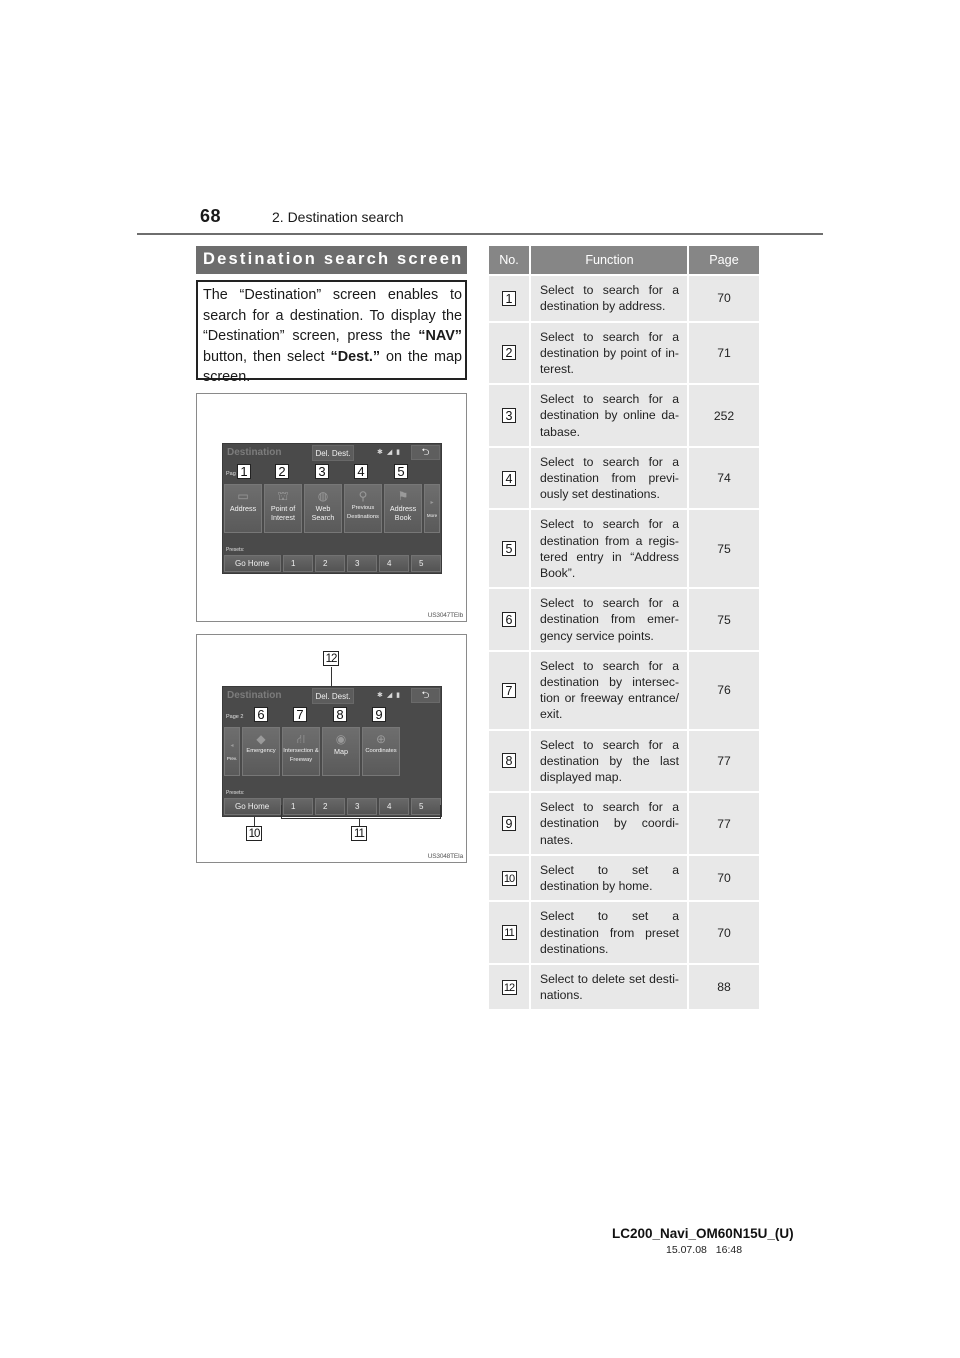 The width and height of the screenshot is (960, 1358). I want to click on tile-label: Prev., so click(232, 758).